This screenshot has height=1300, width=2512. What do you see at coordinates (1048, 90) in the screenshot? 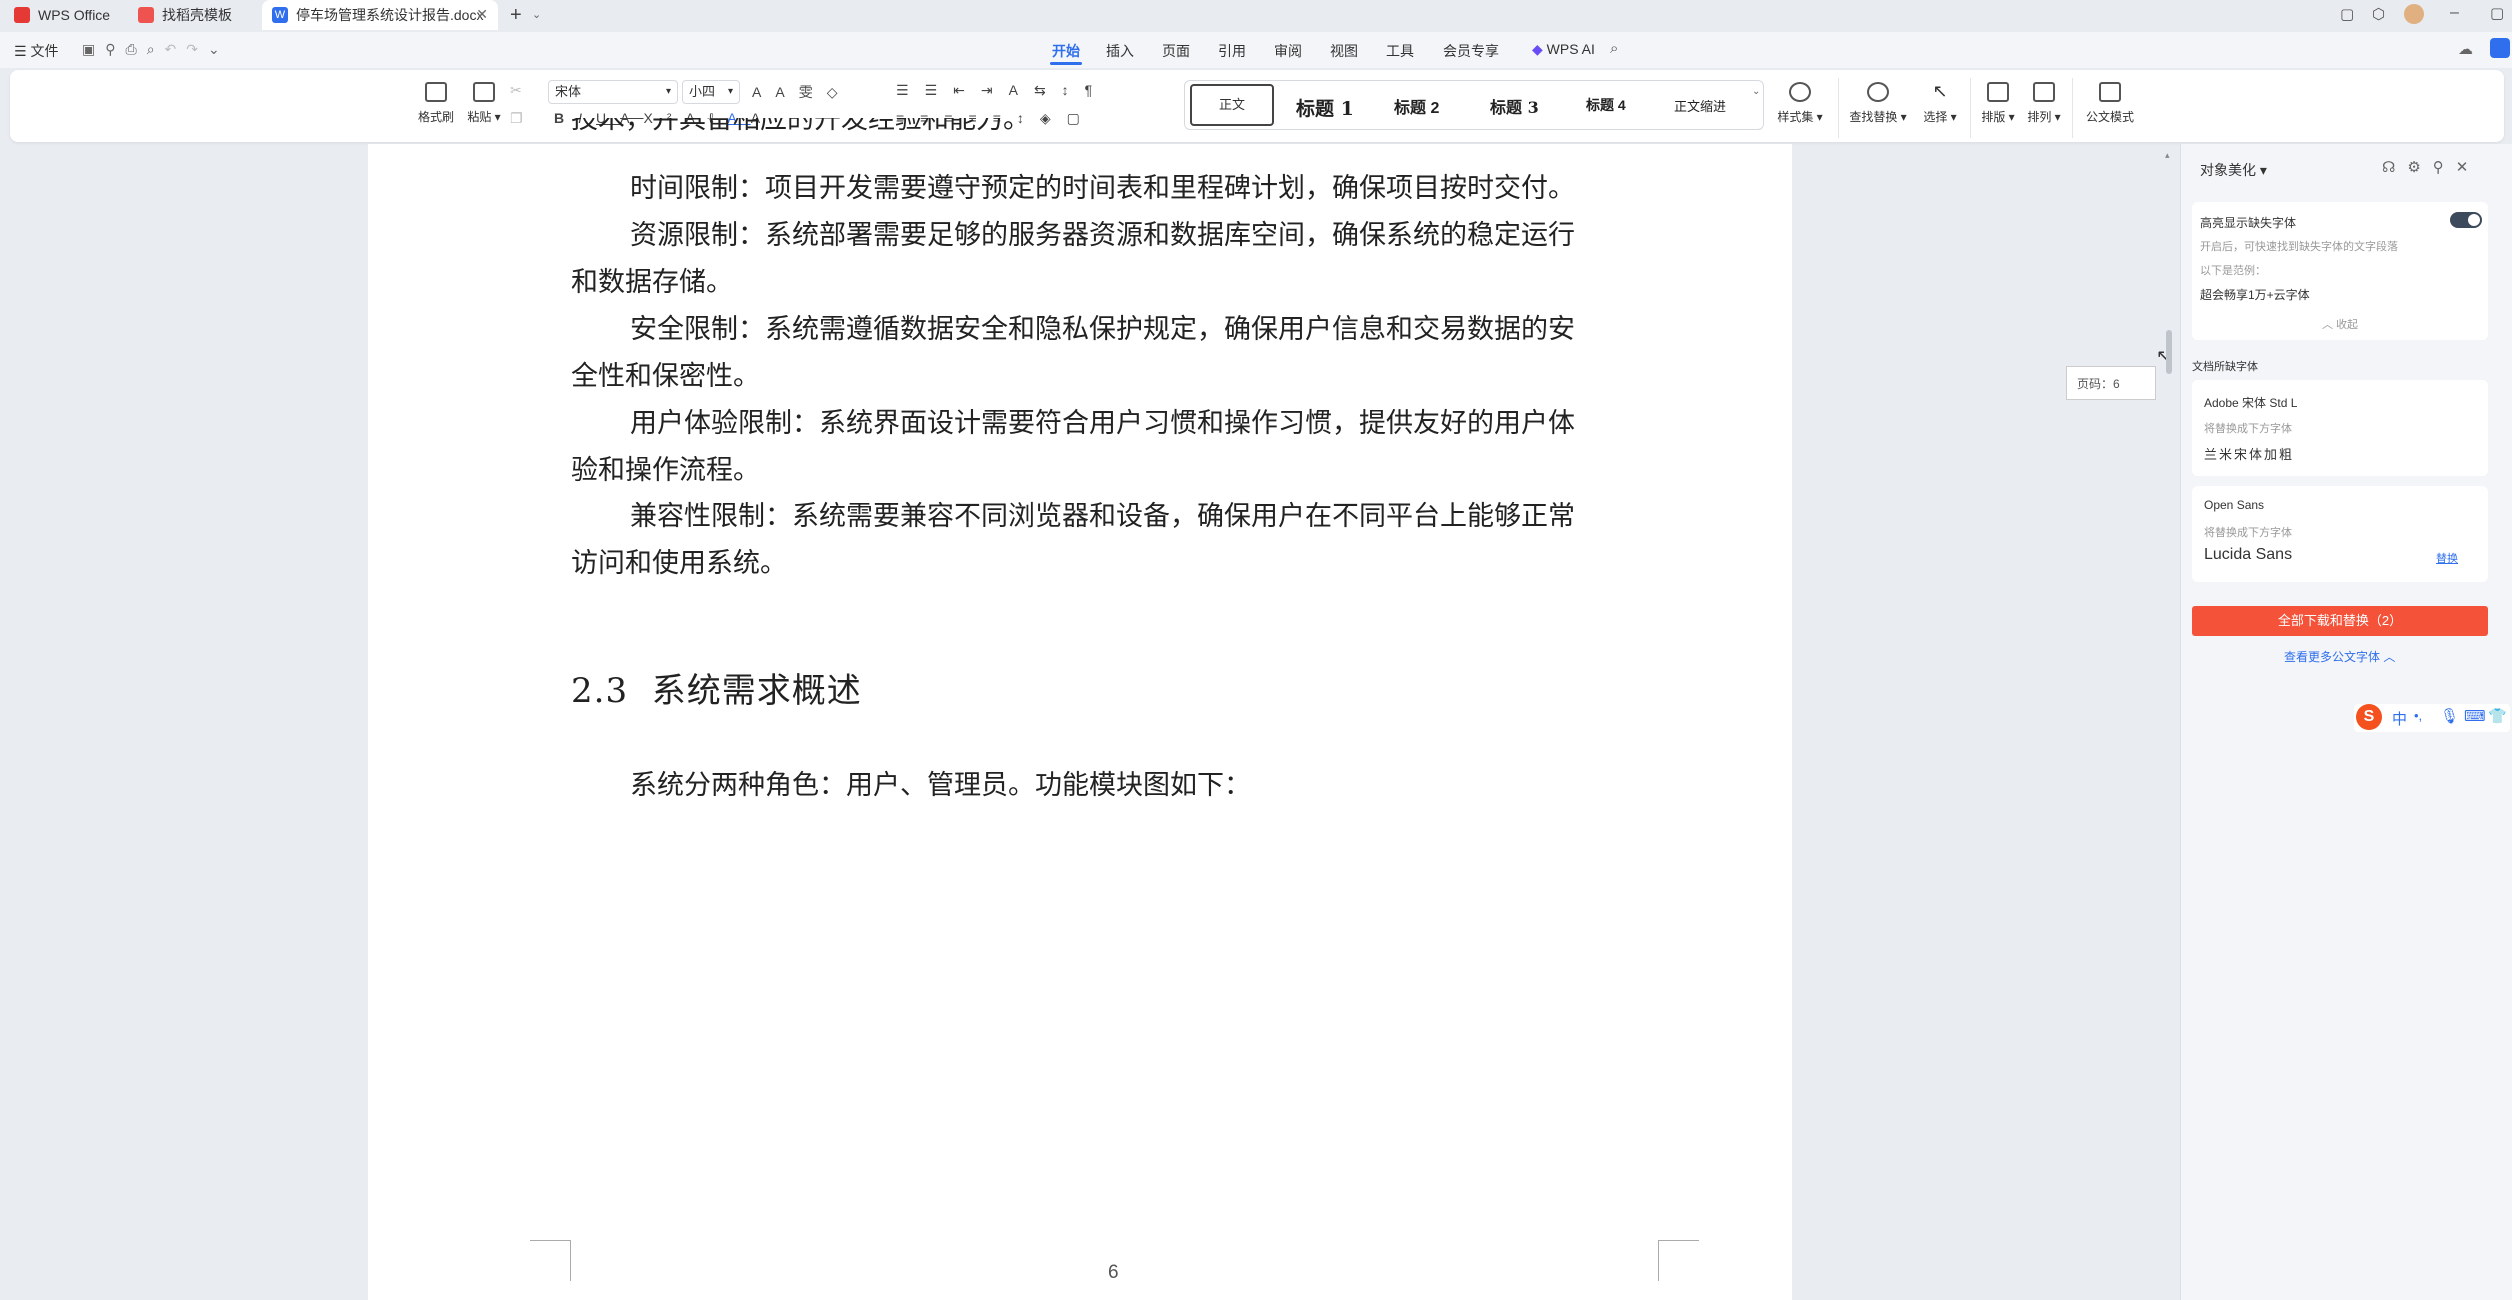
I see `line-break-icon: ⇆` at bounding box center [1048, 90].